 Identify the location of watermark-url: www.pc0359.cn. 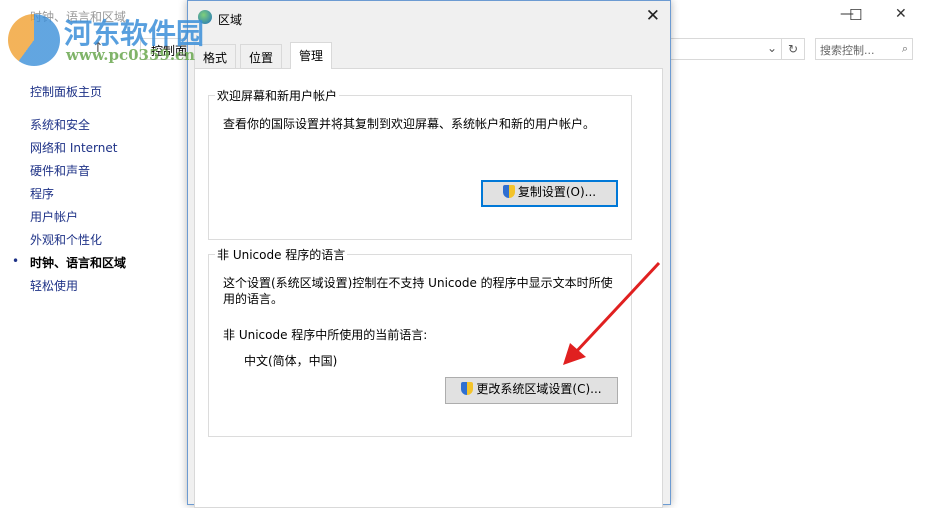
(131, 55).